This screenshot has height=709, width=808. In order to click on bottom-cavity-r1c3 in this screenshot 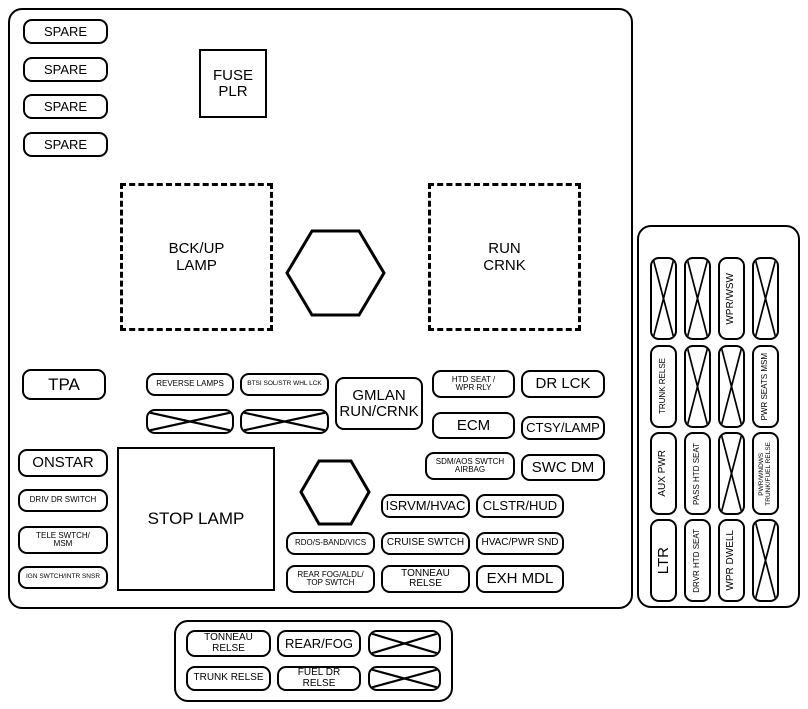, I will do `click(404, 643)`.